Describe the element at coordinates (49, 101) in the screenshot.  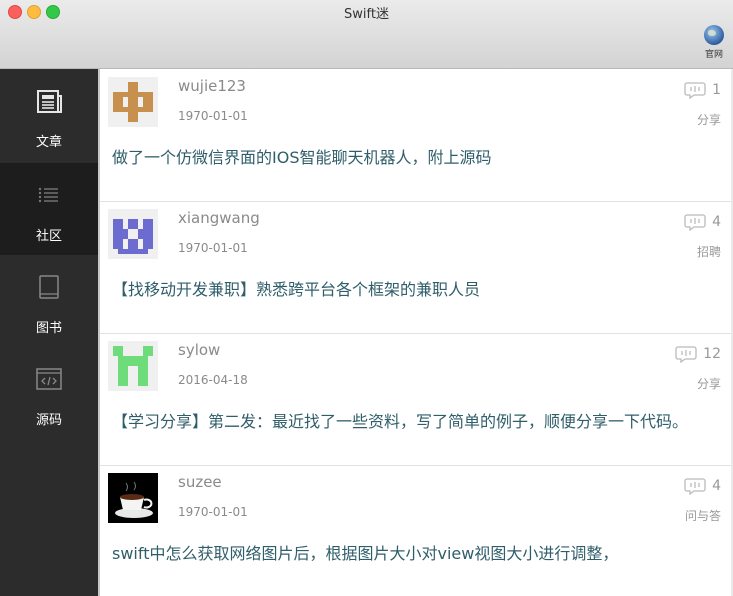
I see `newspaper-icon` at that location.